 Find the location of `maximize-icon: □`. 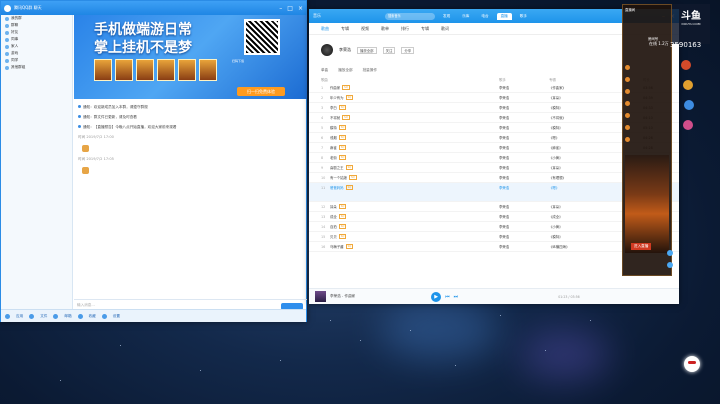

maximize-icon: □ is located at coordinates (290, 8).